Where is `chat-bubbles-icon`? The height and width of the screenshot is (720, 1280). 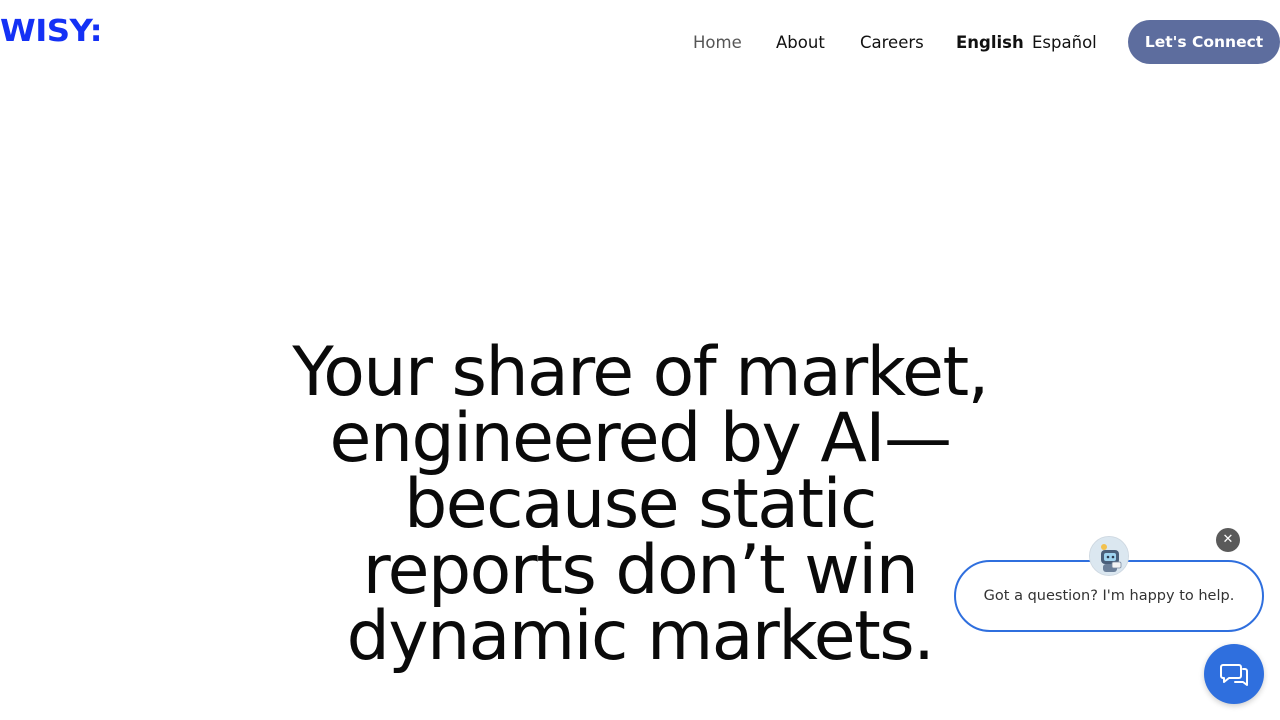
chat-bubbles-icon is located at coordinates (1234, 674).